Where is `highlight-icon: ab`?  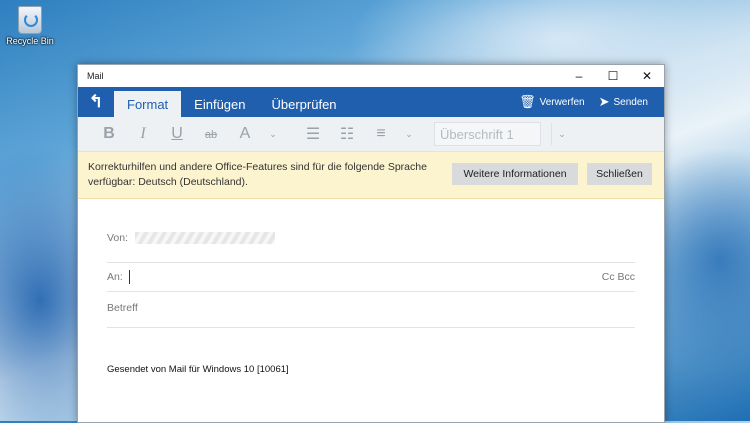
highlight-icon: ab is located at coordinates (211, 135).